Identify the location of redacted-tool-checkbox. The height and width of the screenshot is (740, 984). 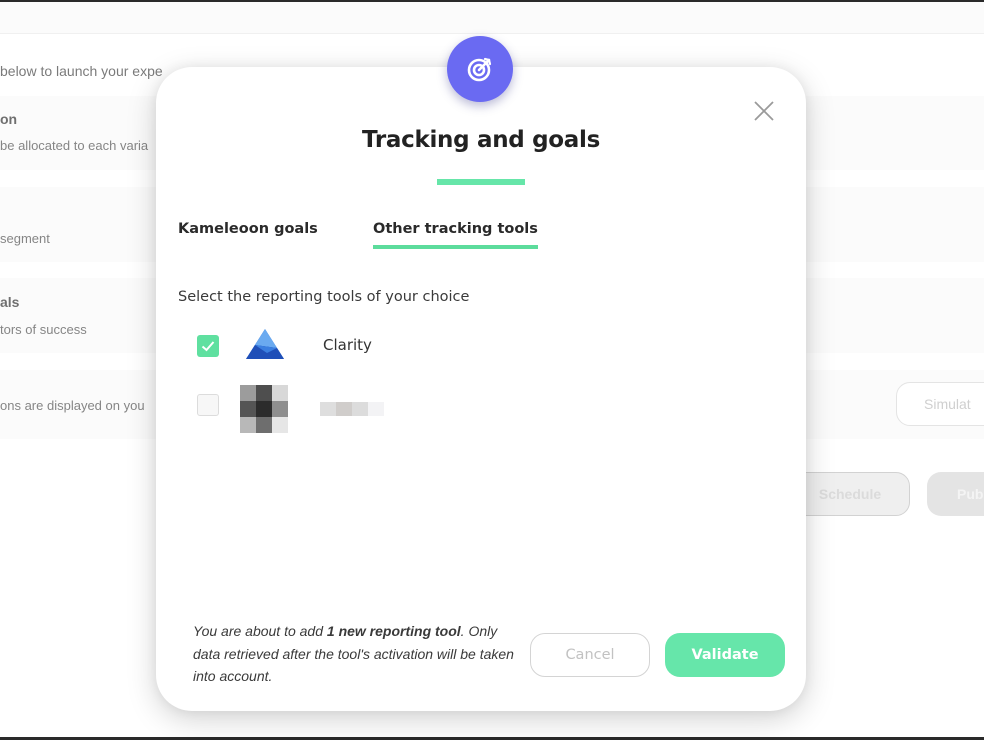
(208, 405).